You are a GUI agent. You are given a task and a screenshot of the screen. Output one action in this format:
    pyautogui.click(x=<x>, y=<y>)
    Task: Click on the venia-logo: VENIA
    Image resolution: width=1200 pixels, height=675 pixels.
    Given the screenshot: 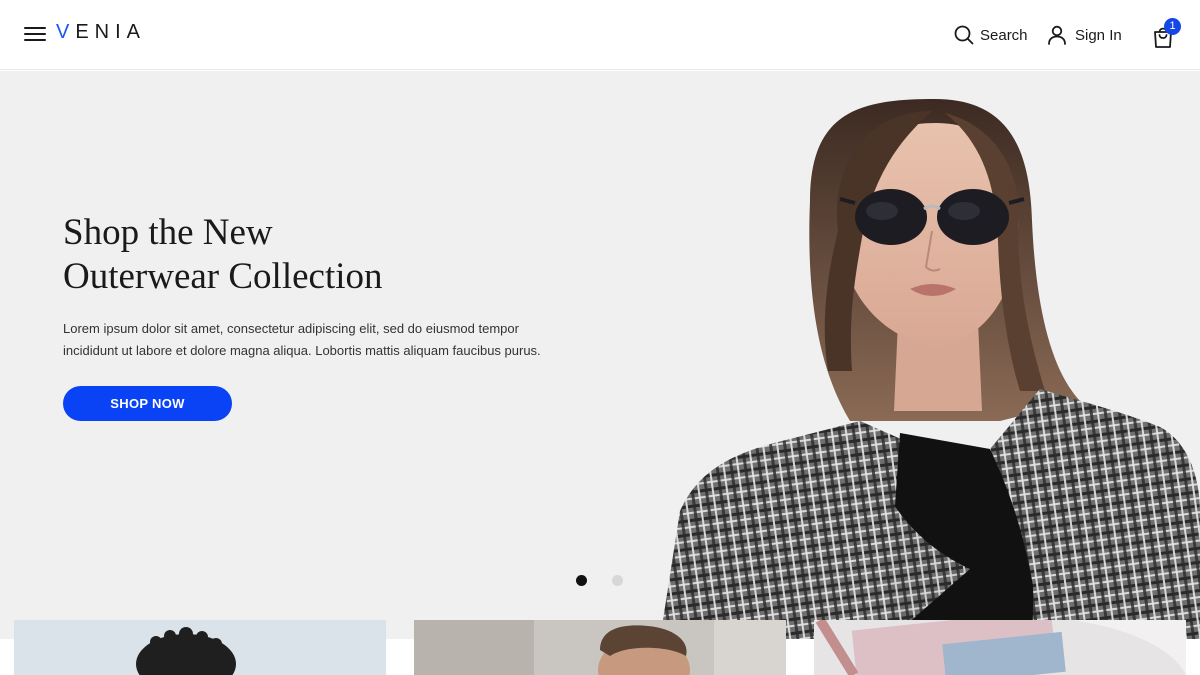 What is the action you would take?
    pyautogui.click(x=101, y=32)
    